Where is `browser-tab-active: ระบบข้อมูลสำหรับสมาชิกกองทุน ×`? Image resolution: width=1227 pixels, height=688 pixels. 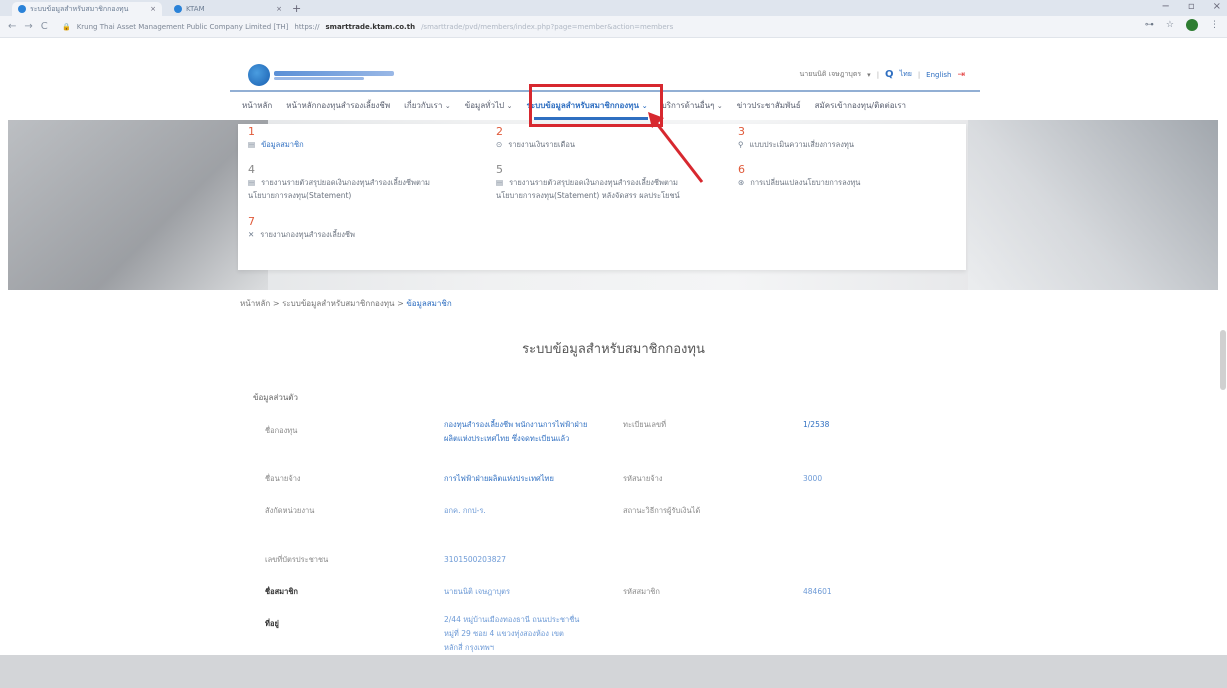
browser-tab-active: ระบบข้อมูลสำหรับสมาชิกกองทุน × is located at coordinates (87, 9).